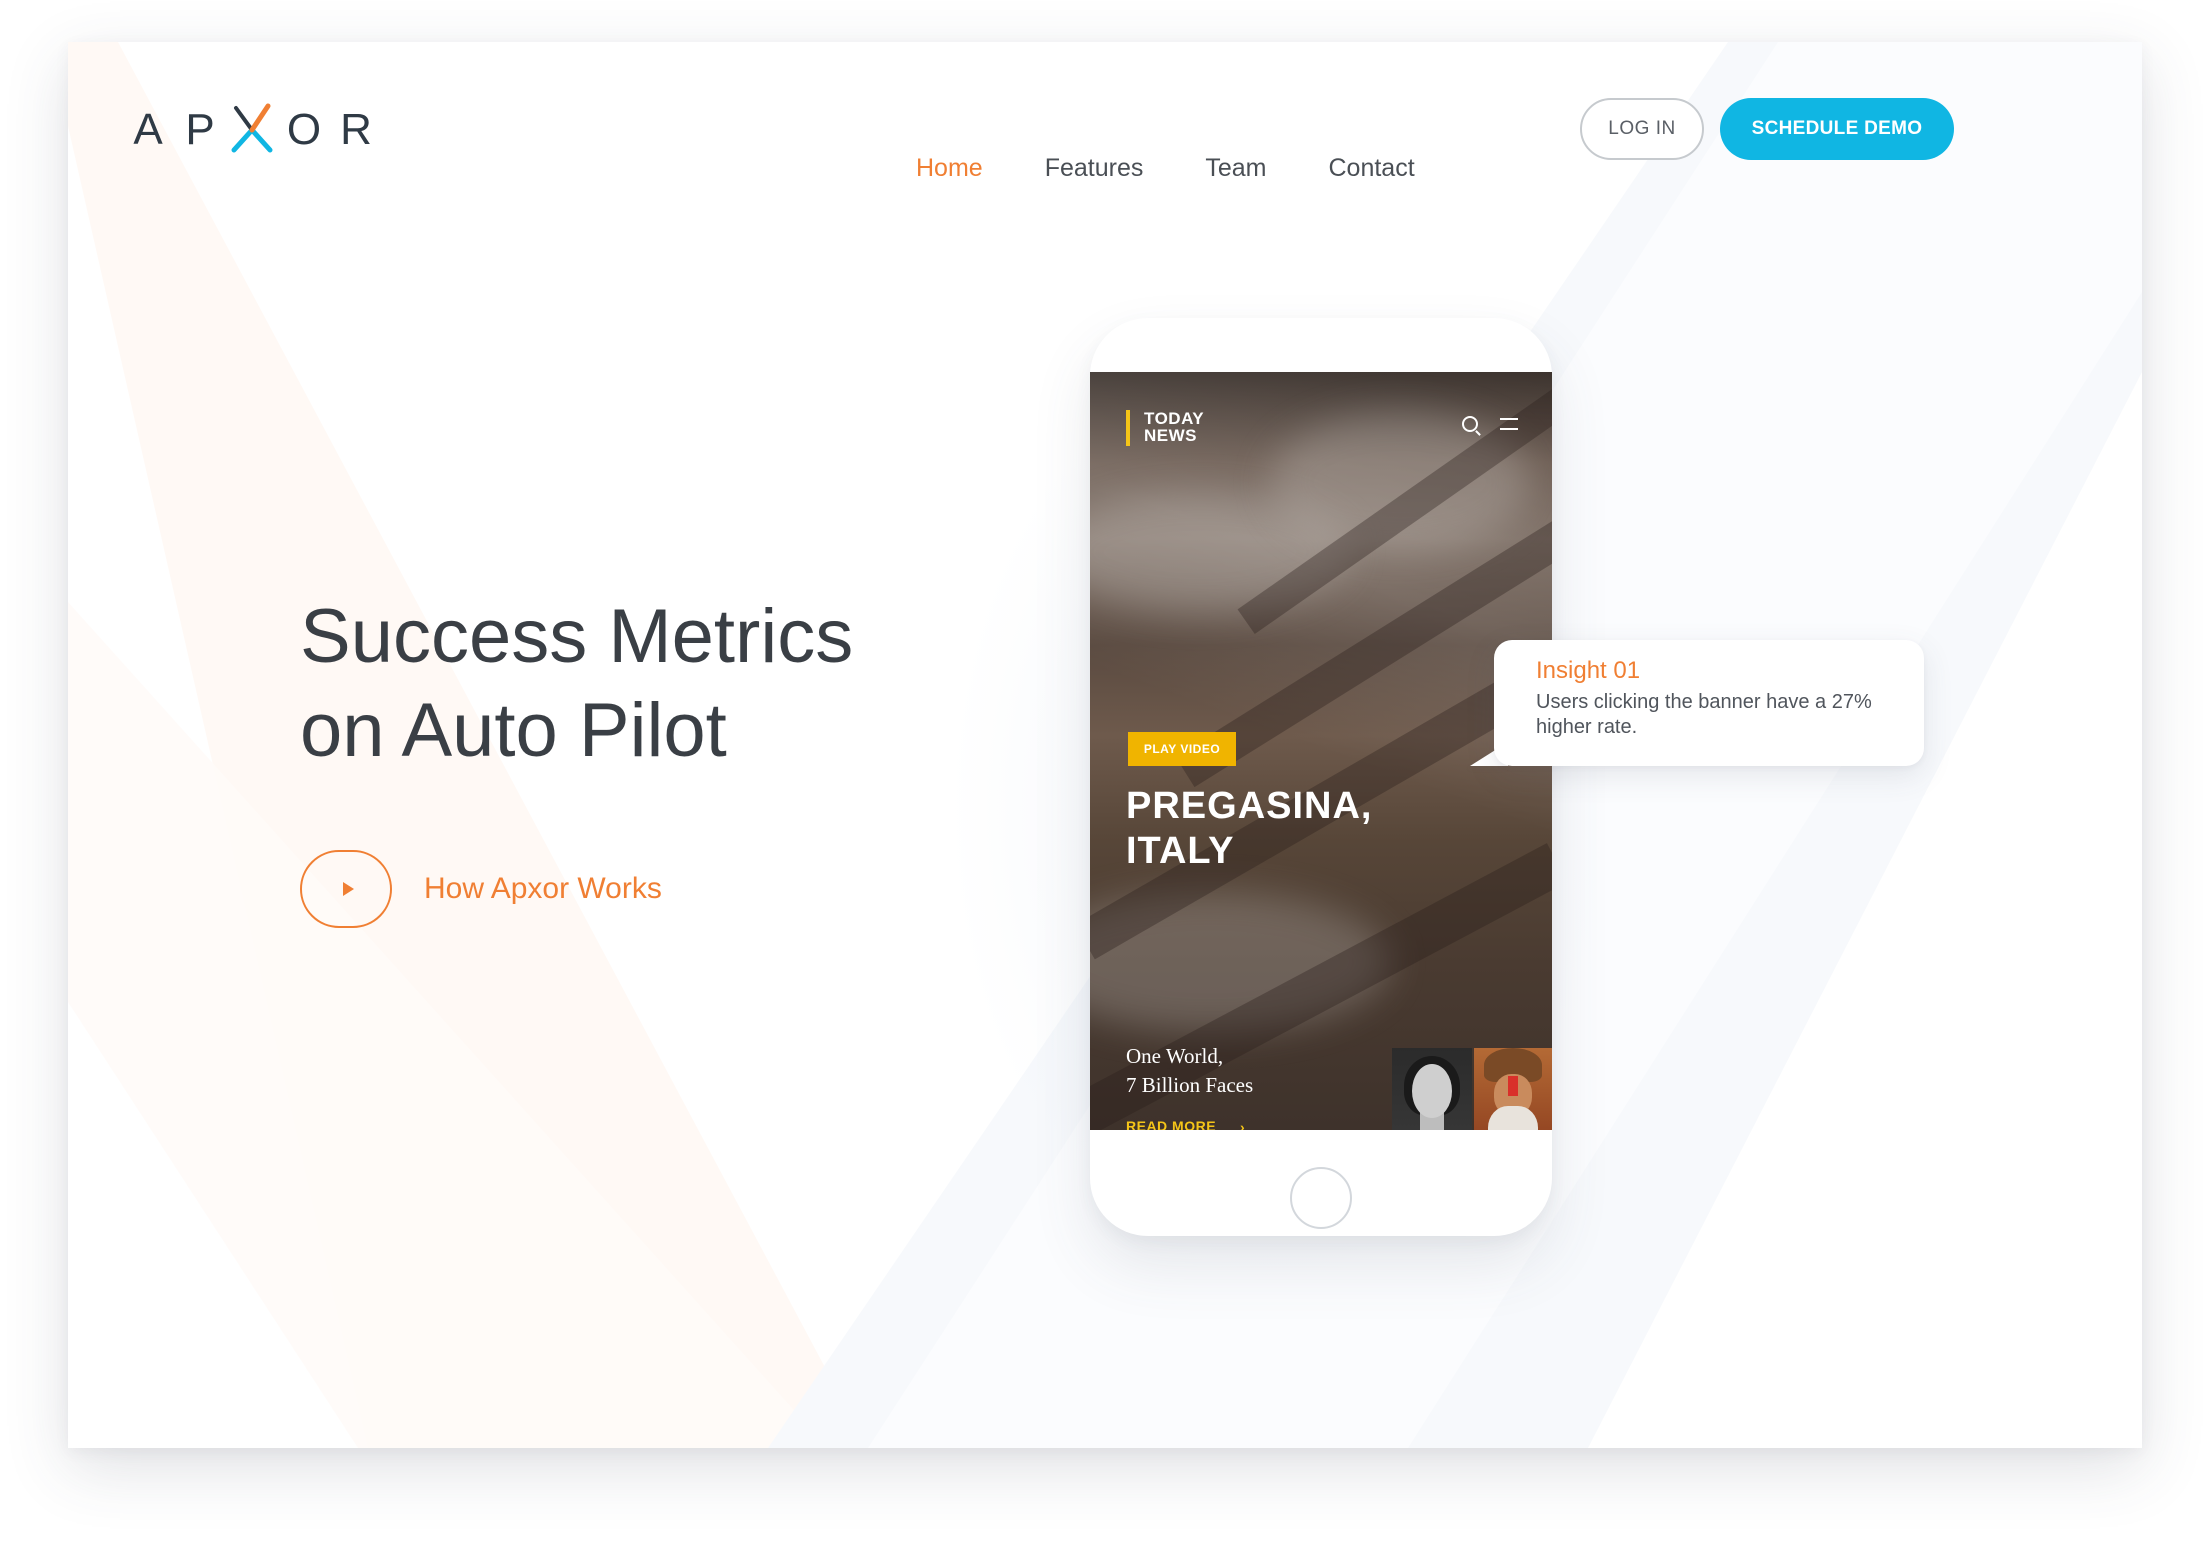 The width and height of the screenshot is (2210, 1542). What do you see at coordinates (200, 129) in the screenshot?
I see `logo-letter: P` at bounding box center [200, 129].